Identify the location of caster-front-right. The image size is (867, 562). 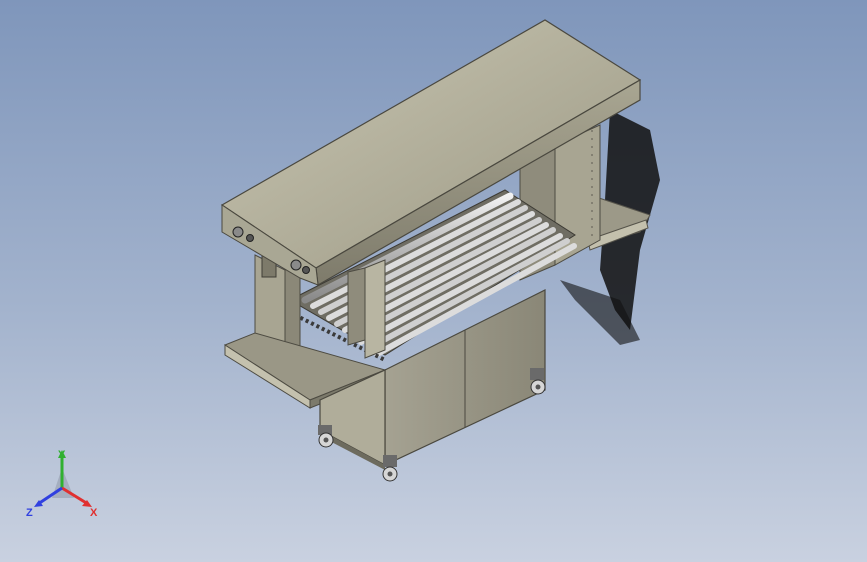
(390, 468).